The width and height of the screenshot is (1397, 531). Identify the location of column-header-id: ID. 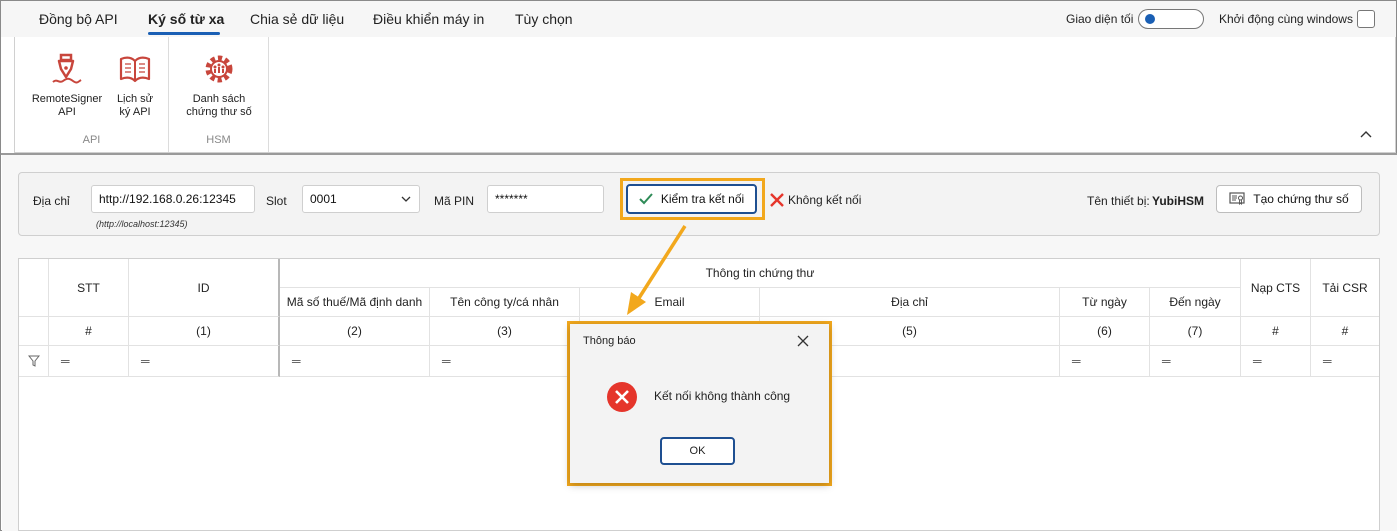
(204, 288).